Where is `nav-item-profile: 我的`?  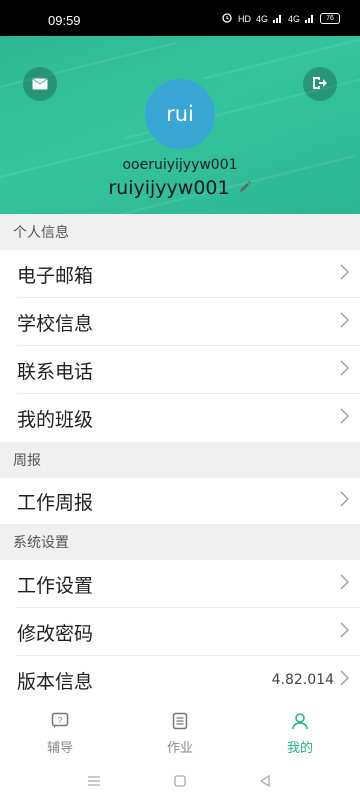 nav-item-profile: 我的 is located at coordinates (300, 733).